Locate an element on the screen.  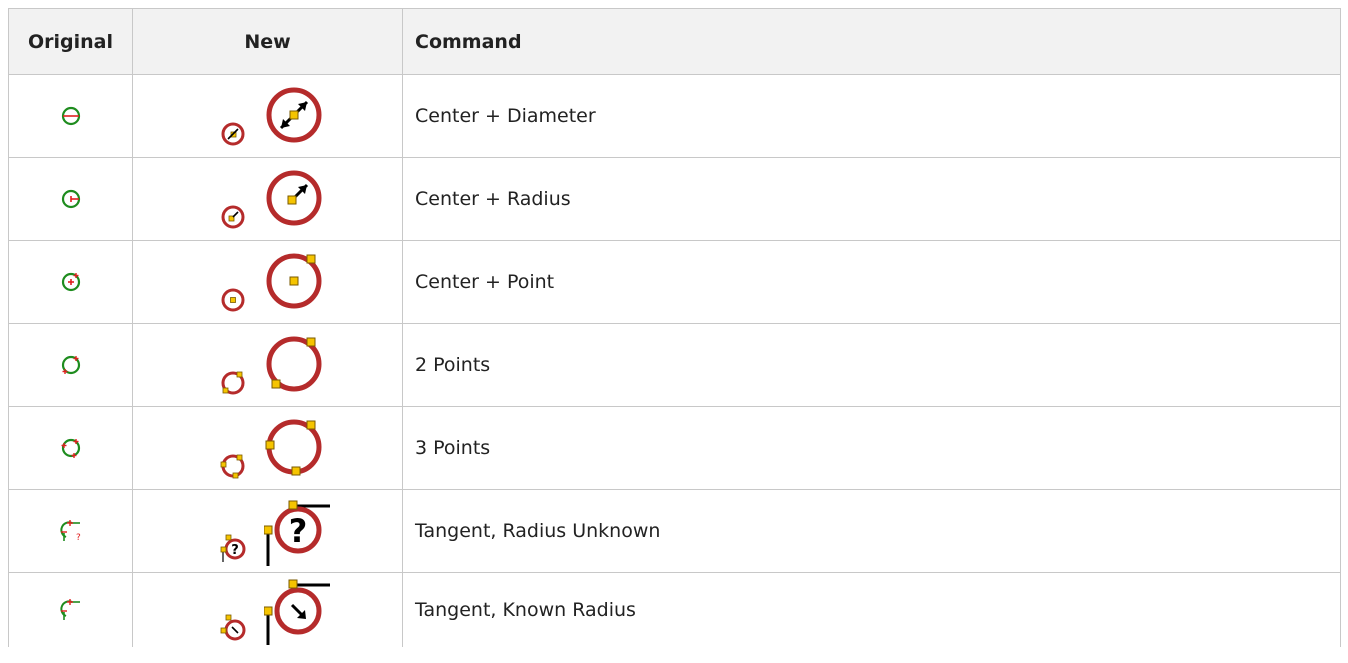
circle-center-diameter-icon is located at coordinates (70, 116).